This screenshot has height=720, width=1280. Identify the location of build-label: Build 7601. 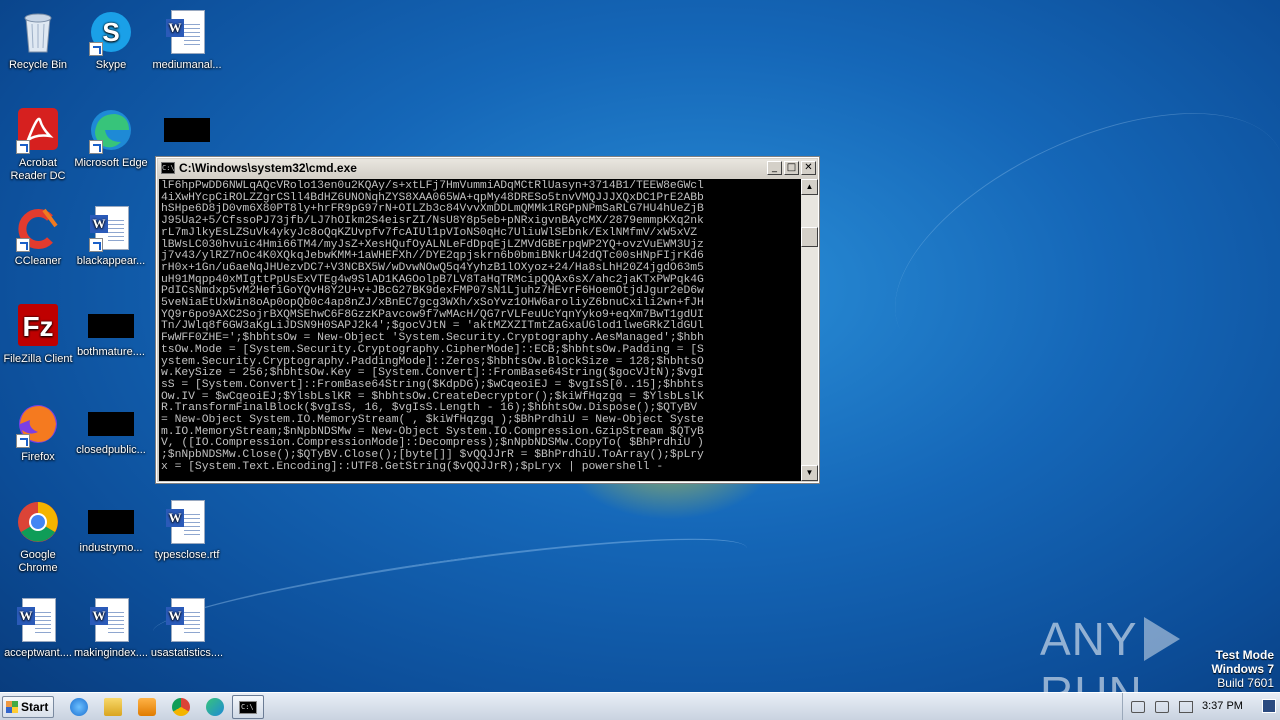
(1245, 683).